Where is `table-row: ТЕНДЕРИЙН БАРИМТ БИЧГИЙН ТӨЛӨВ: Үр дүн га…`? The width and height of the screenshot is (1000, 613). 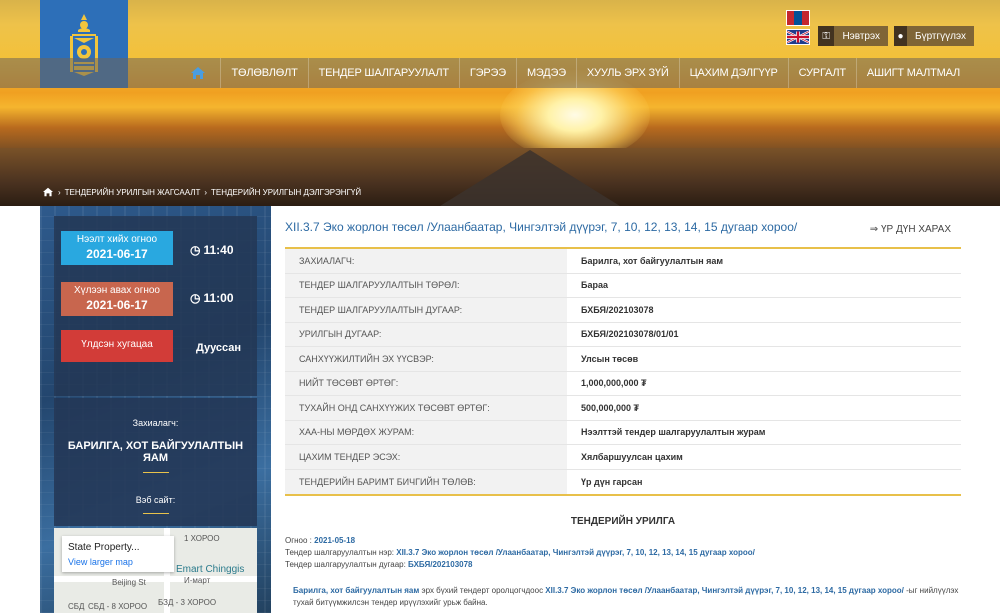 table-row: ТЕНДЕРИЙН БАРИМТ БИЧГИЙН ТӨЛӨВ: Үр дүн га… is located at coordinates (623, 481).